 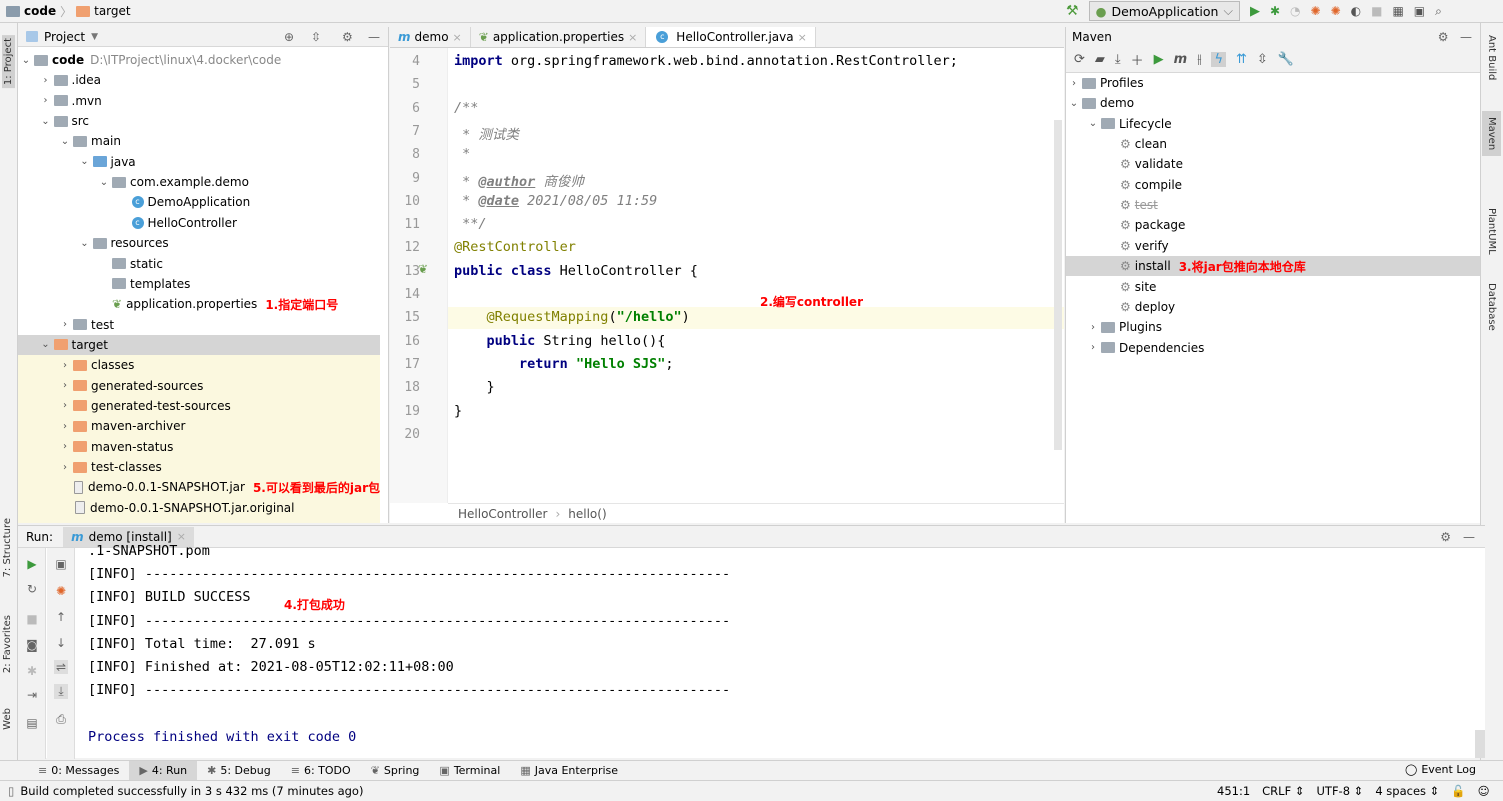 What do you see at coordinates (7, 547) in the screenshot?
I see `tool-tab-structure: 7: Structure` at bounding box center [7, 547].